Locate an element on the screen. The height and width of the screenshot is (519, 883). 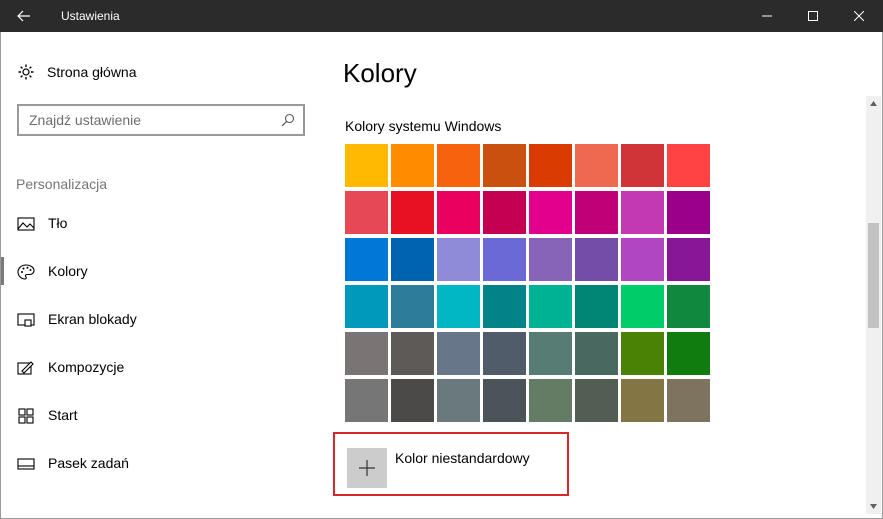
custom-color-button: Kolor niestandardowy is located at coordinates (451, 464).